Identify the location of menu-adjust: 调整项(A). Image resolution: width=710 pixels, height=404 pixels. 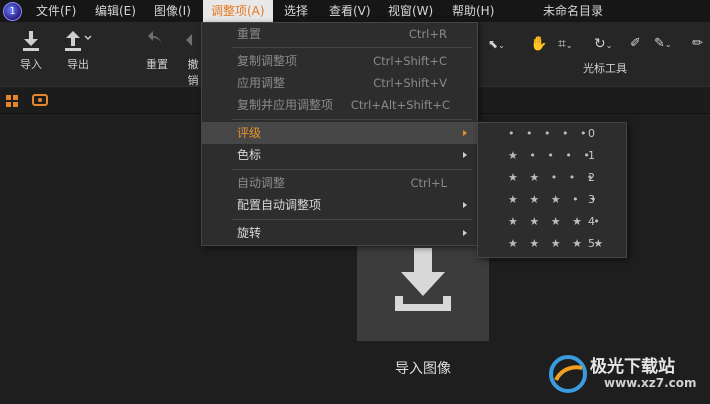
(238, 11).